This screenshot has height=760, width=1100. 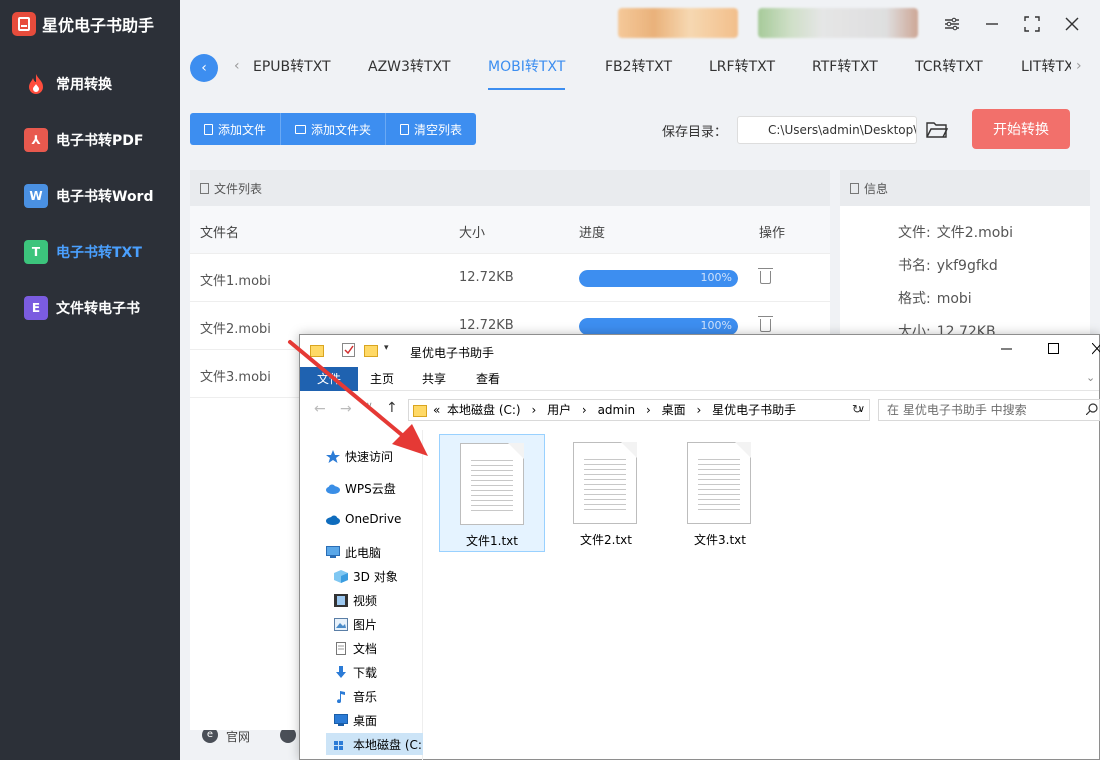 What do you see at coordinates (238, 736) in the screenshot?
I see `website-link: 官网` at bounding box center [238, 736].